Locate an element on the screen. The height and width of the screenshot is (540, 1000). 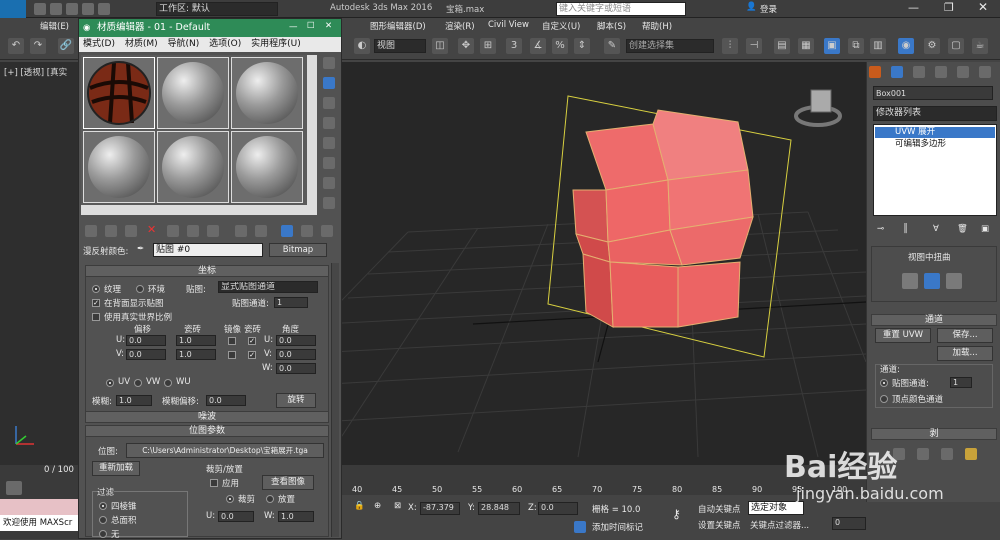
stack-item-uvw-unwrap: UVW 展开 is located at coordinates (935, 132).